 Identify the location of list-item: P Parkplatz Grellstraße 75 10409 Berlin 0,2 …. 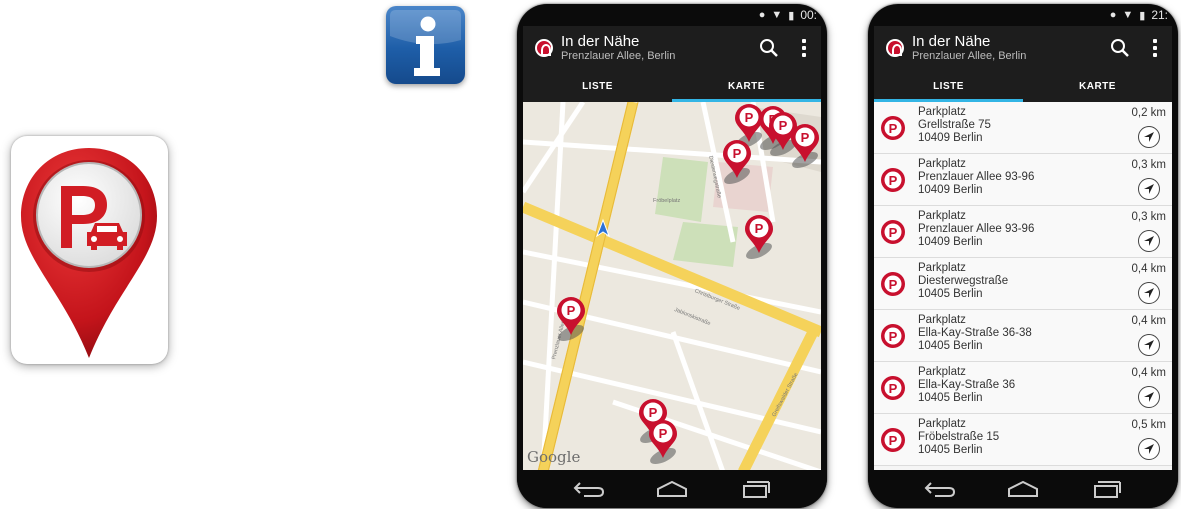
(1023, 128).